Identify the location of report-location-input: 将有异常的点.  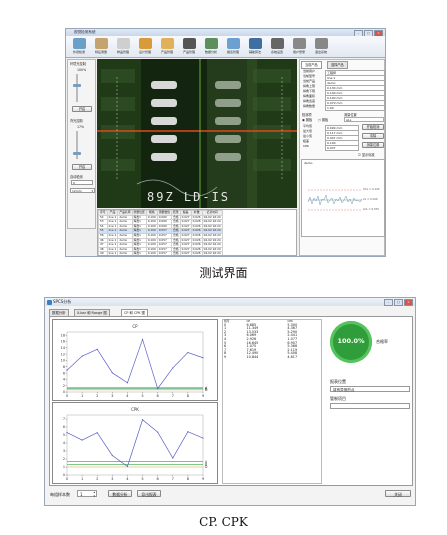
(370, 389).